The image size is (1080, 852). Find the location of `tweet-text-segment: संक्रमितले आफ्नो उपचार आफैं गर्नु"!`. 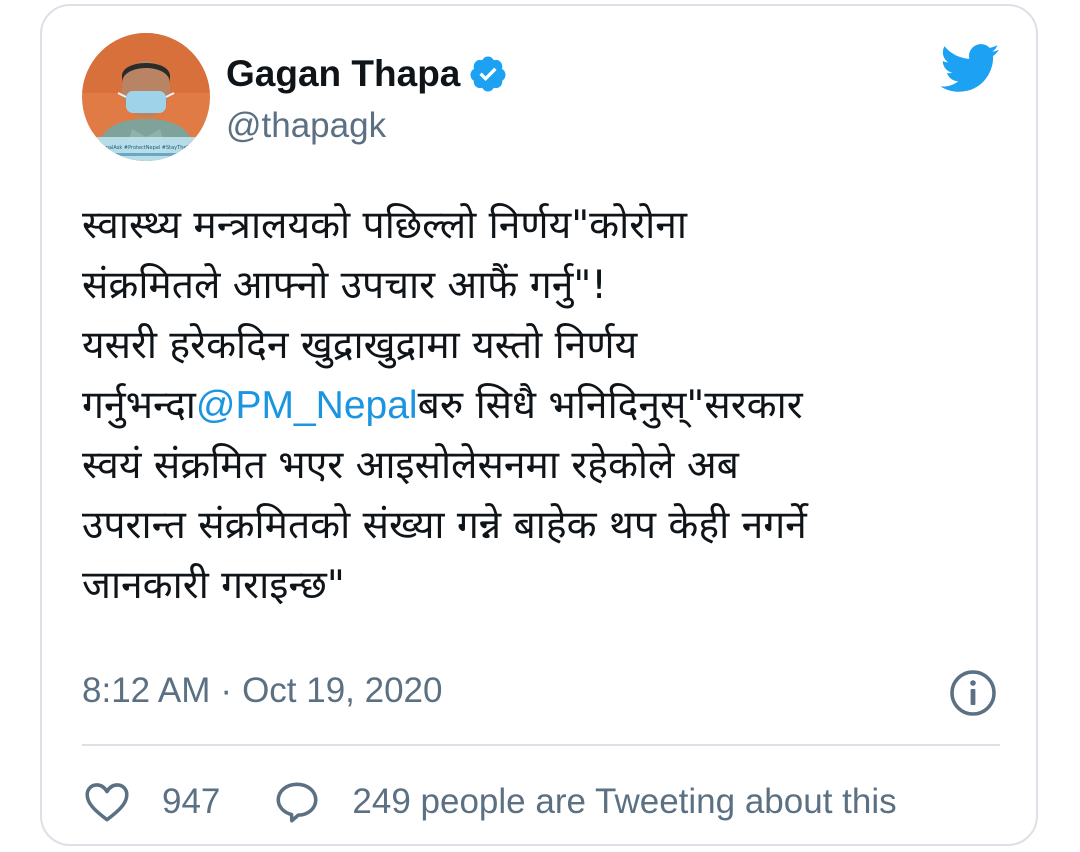

tweet-text-segment: संक्रमितले आफ्नो उपचार आफैं गर्नु"! is located at coordinates (344, 285).